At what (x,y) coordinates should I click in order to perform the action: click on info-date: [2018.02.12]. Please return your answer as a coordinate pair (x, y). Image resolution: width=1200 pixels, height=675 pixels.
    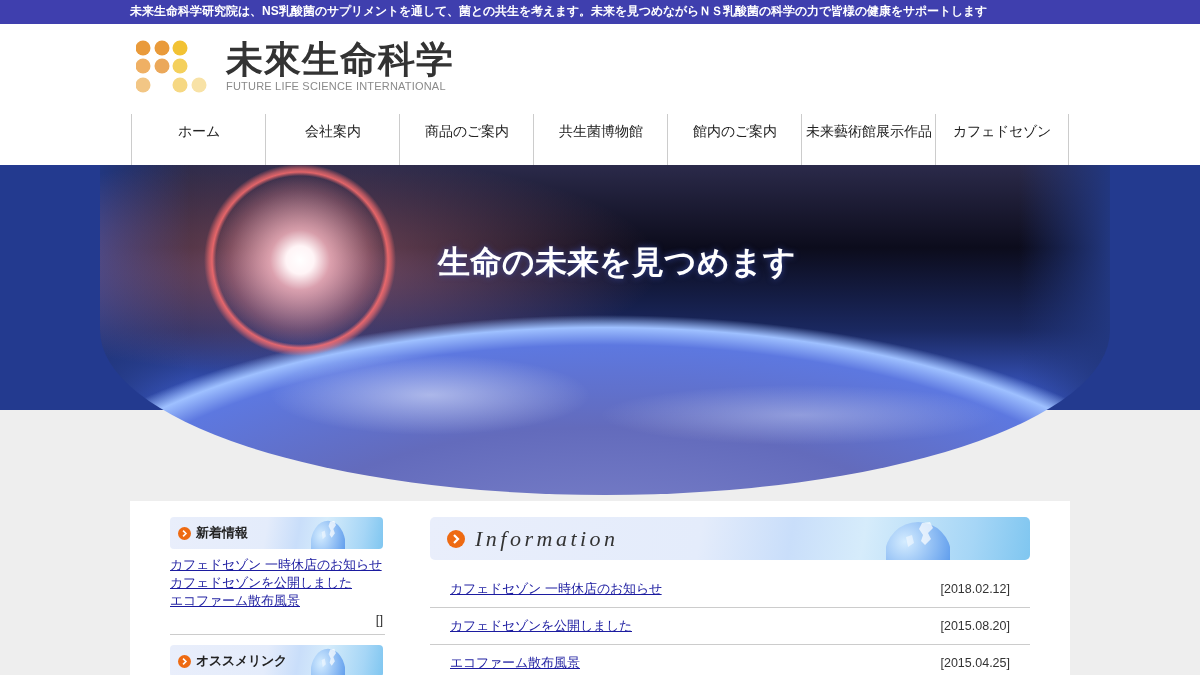
    Looking at the image, I should click on (975, 589).